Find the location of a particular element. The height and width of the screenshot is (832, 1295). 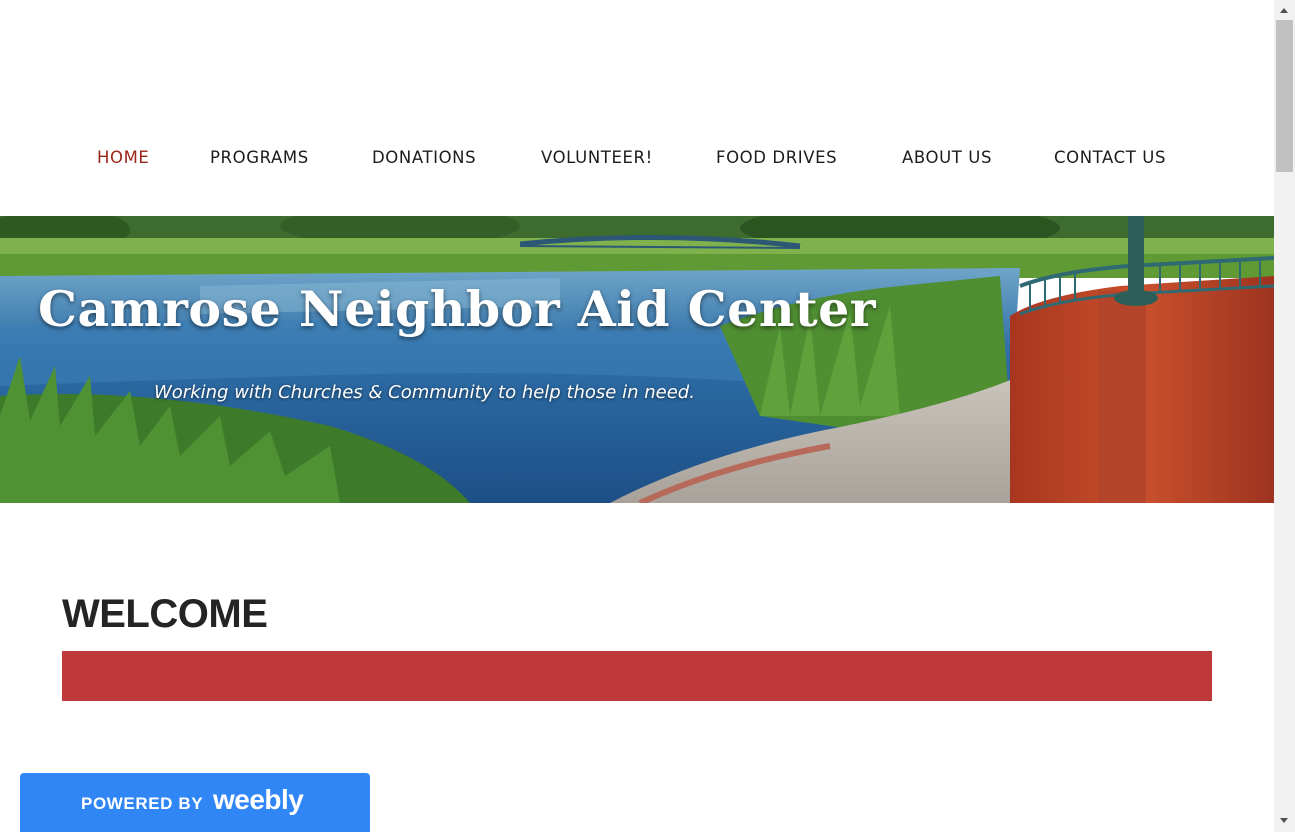

weebly-logo: weebly is located at coordinates (258, 799).